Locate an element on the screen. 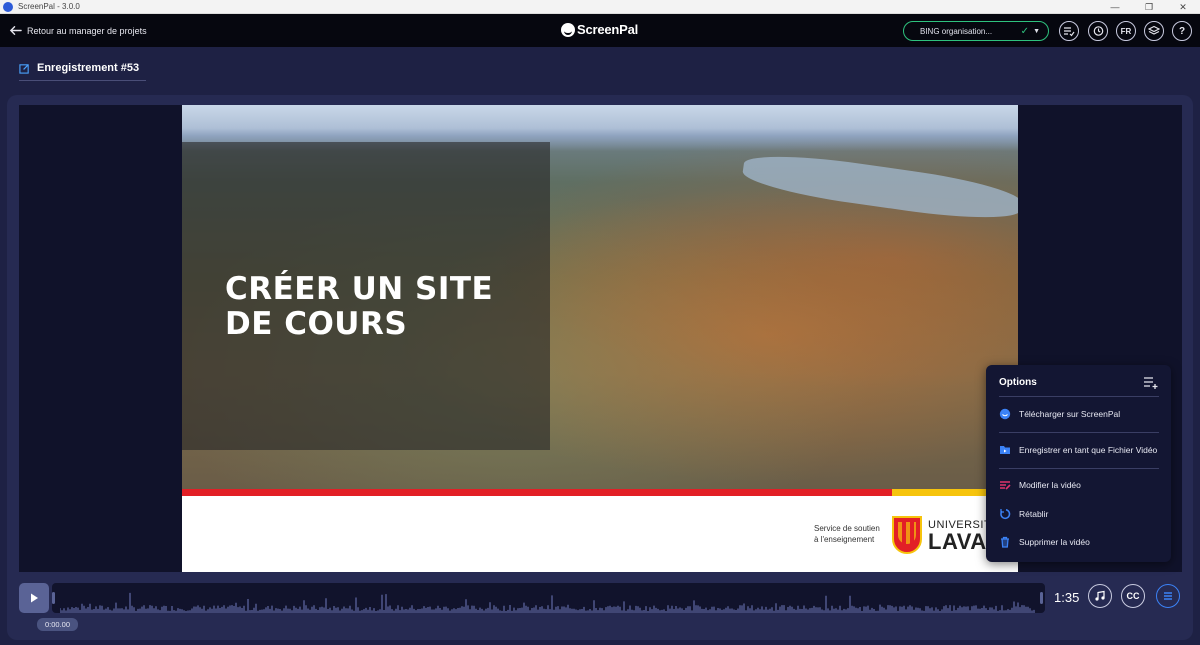  timeline-track is located at coordinates (548, 598).